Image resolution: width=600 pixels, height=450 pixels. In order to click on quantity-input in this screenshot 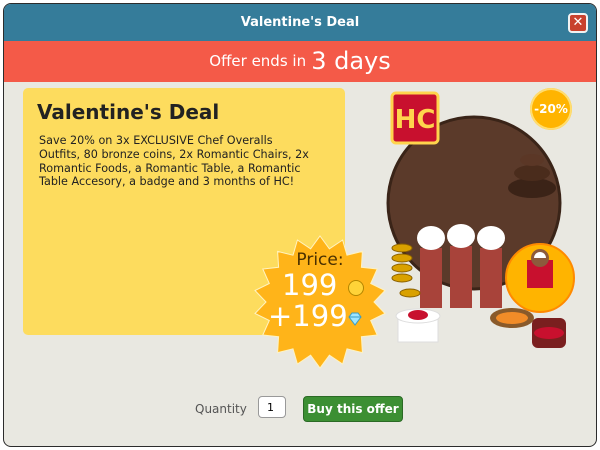, I will do `click(272, 407)`.